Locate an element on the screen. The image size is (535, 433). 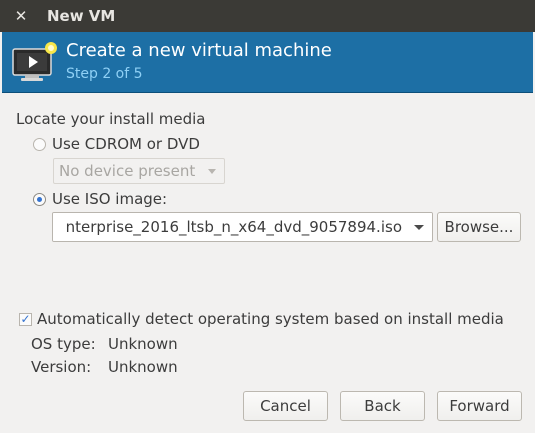
cdrom-device-select: No device present is located at coordinates (139, 171).